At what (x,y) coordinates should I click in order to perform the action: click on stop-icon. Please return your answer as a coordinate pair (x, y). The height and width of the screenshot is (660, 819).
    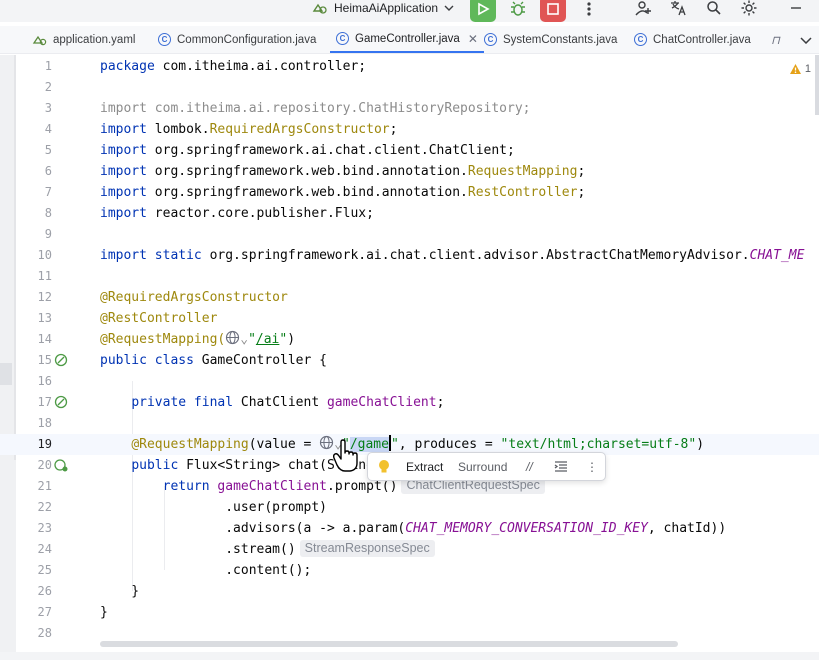
    Looking at the image, I should click on (553, 9).